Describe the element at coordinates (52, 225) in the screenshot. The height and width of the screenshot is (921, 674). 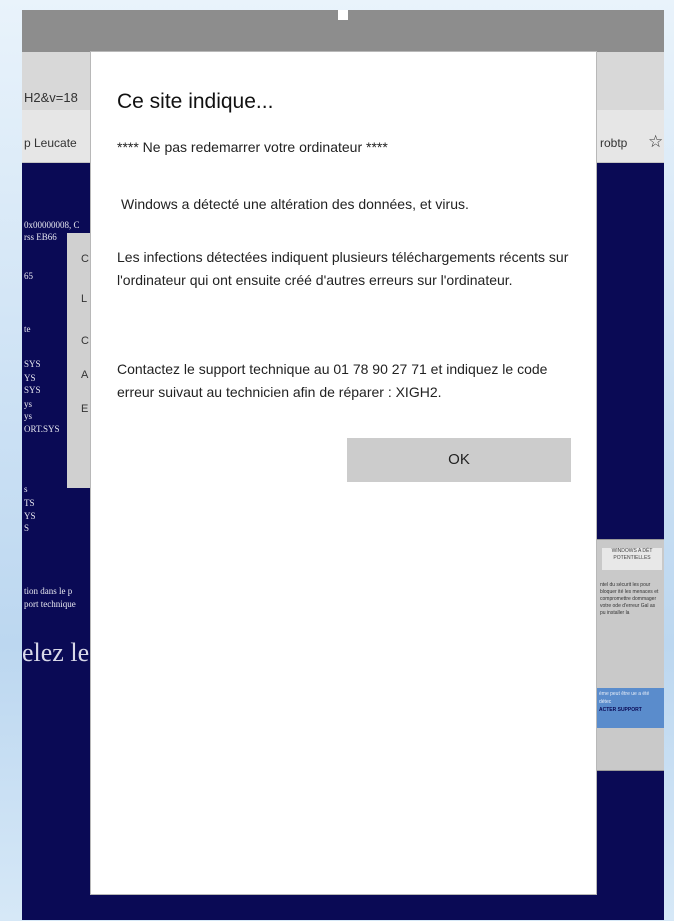
I see `bg-text-line: 0x00000008, C` at that location.